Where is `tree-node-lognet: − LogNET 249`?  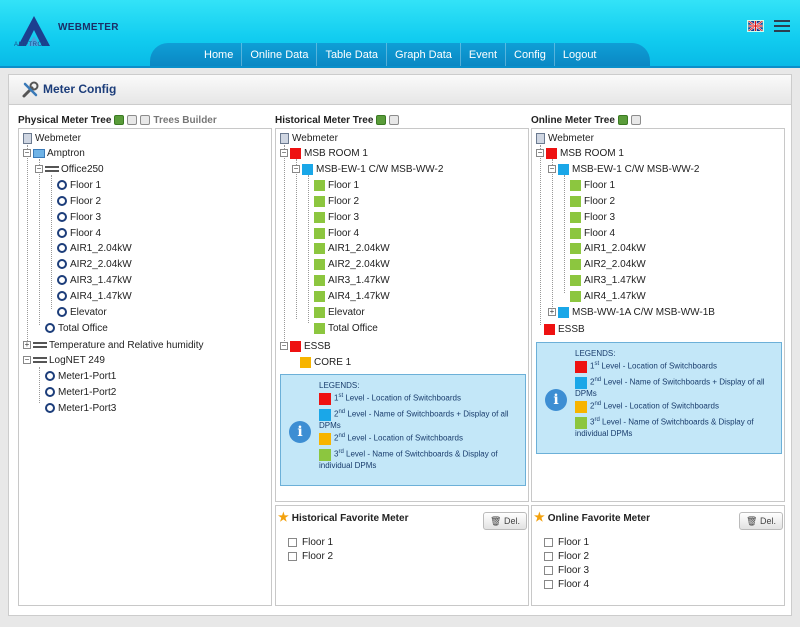
tree-node-lognet: − LogNET 249 is located at coordinates (64, 360).